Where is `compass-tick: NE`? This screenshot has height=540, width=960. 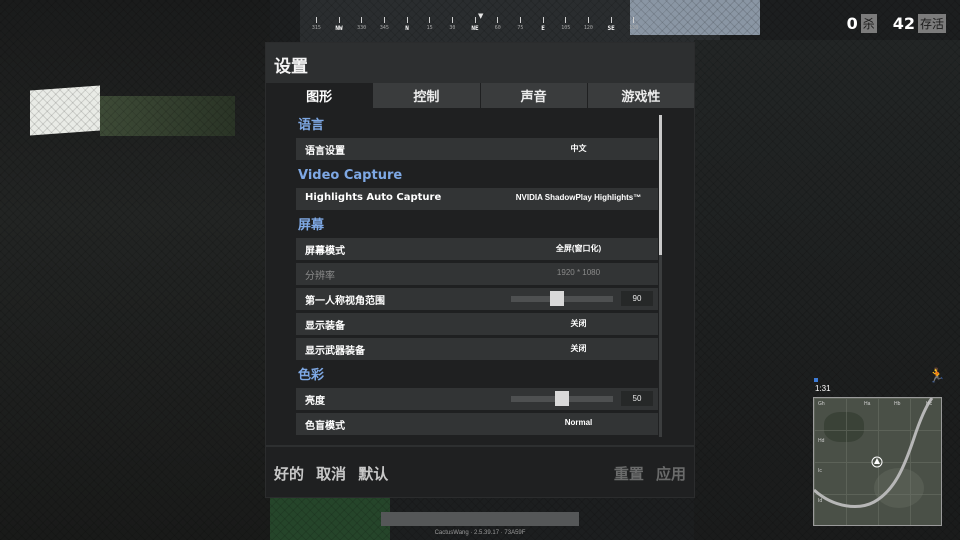 compass-tick: NE is located at coordinates (475, 24).